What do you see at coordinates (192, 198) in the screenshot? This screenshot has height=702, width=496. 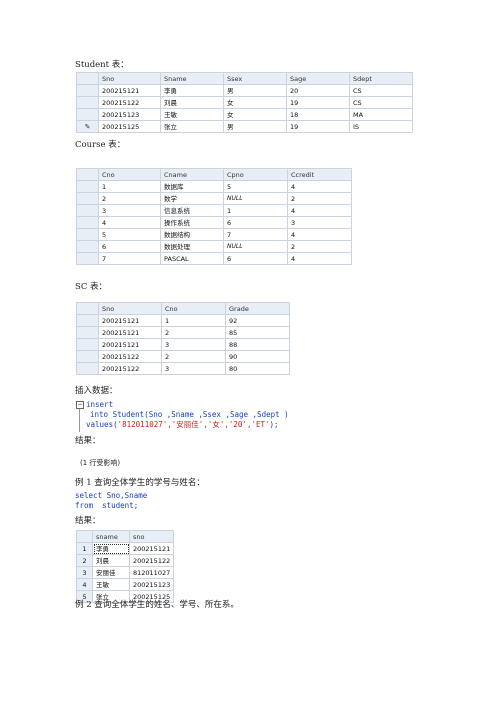 I see `table-cell: 数学` at bounding box center [192, 198].